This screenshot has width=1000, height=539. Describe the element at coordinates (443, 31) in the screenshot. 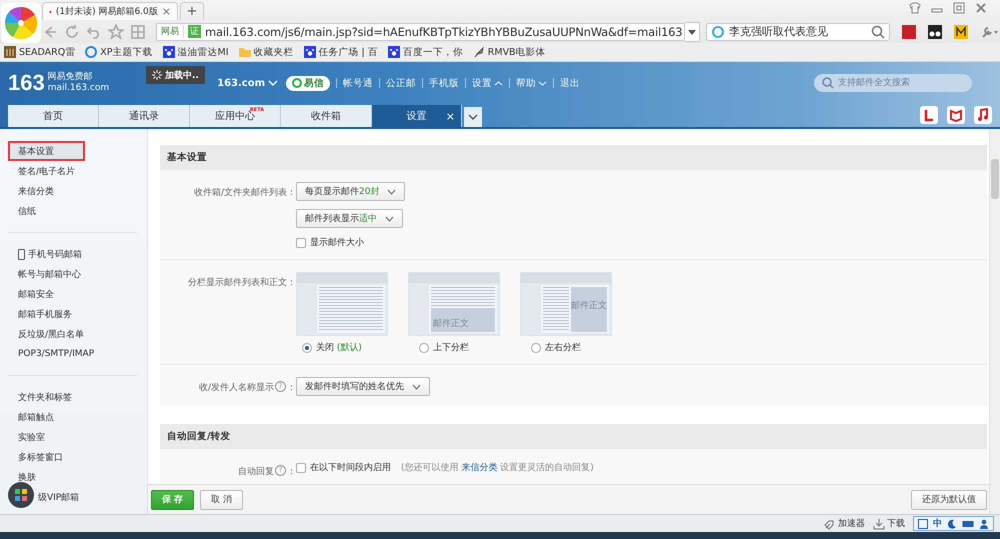

I see `url-text: mail.163.com/js6/main.jsp?sid=hAEnufKBTpTkizYBhYBBuZusaUUPNnWa&df=mail163` at that location.